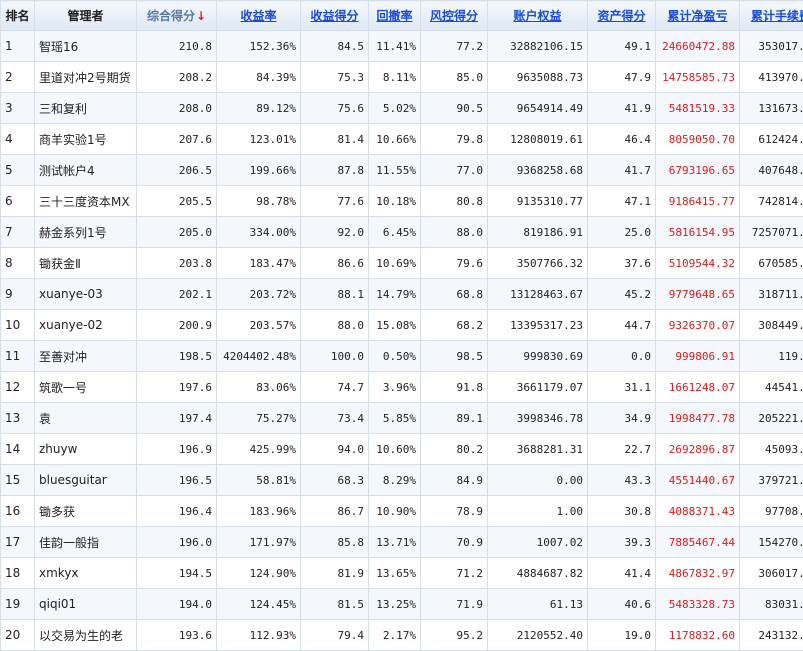 This screenshot has width=803, height=651. Describe the element at coordinates (335, 170) in the screenshot. I see `cell-return-score: 87.8` at that location.